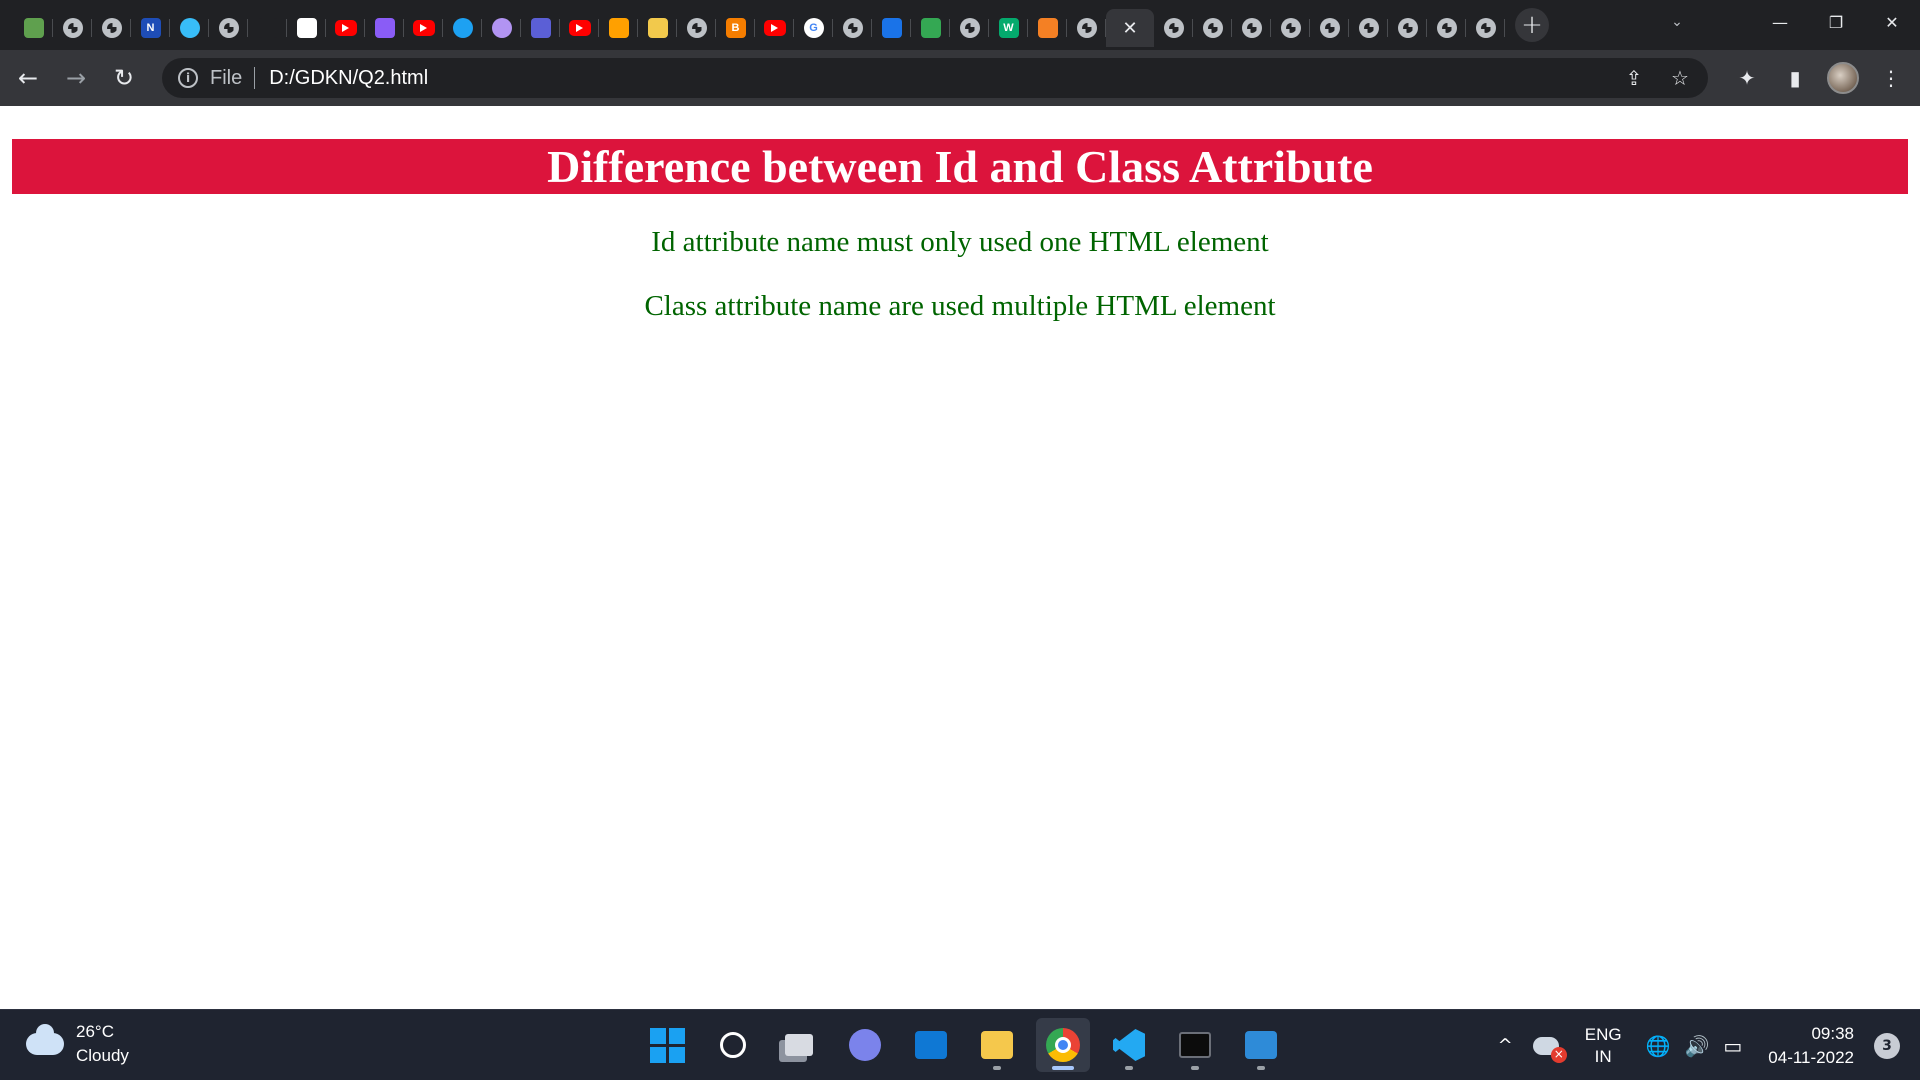  I want to click on share-icon: ⇪, so click(1634, 78).